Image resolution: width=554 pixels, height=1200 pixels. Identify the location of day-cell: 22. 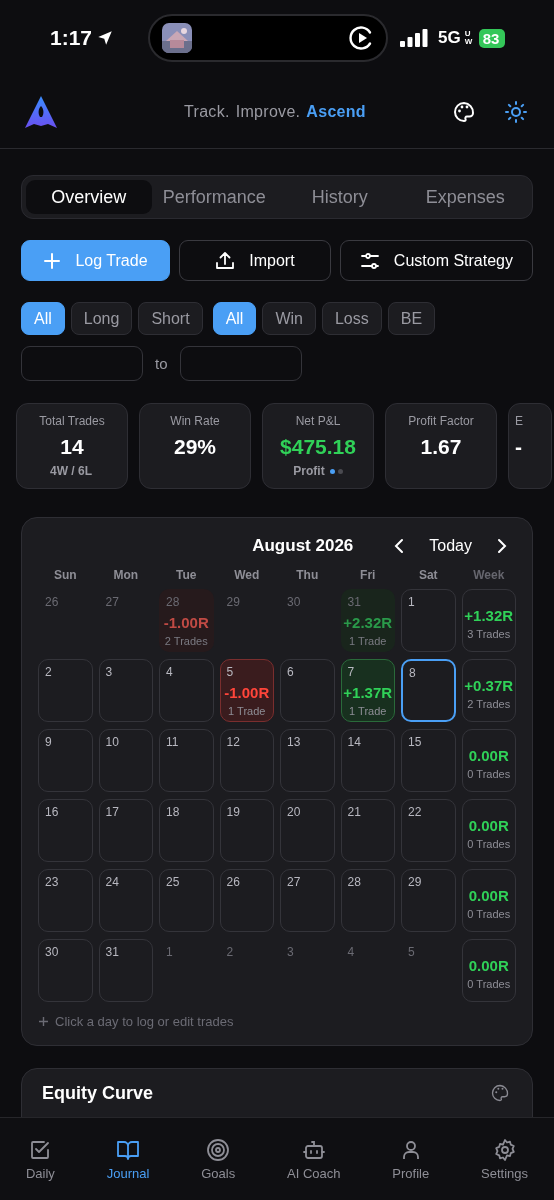
(428, 830).